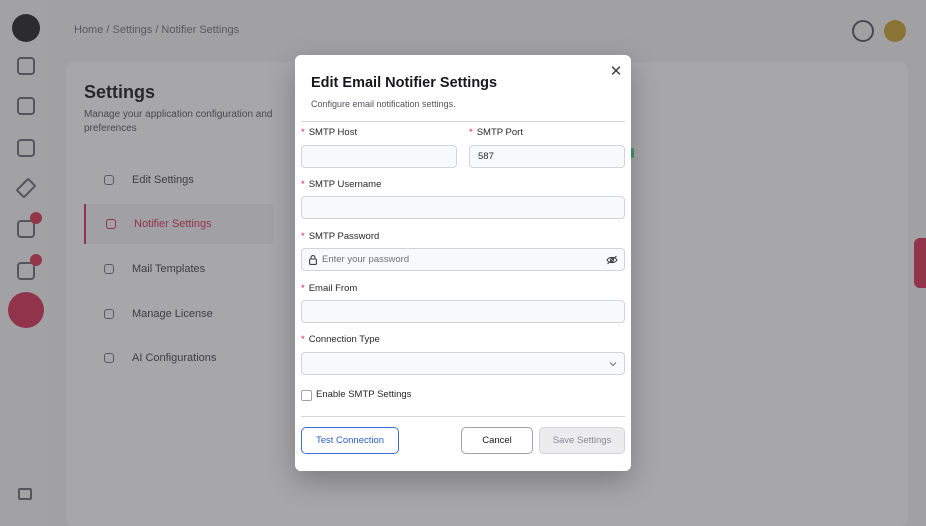  I want to click on enable-smtp-checkbox, so click(306, 395).